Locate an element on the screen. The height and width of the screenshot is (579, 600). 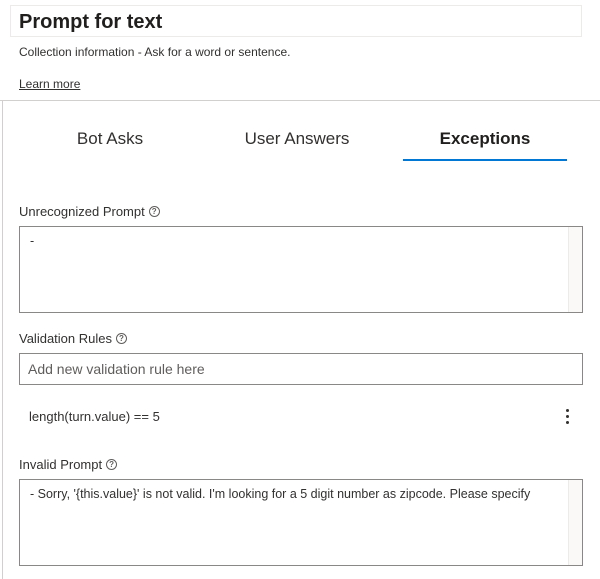
validation-rule-input is located at coordinates (301, 369).